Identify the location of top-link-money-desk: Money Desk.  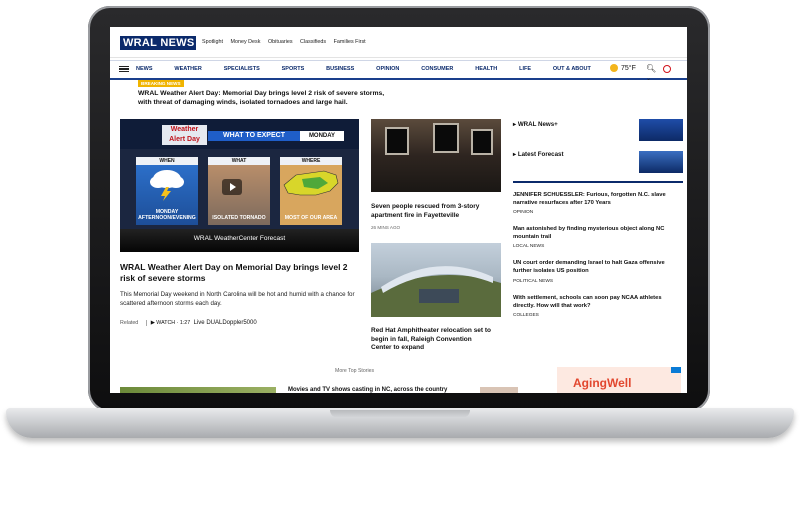
(245, 42).